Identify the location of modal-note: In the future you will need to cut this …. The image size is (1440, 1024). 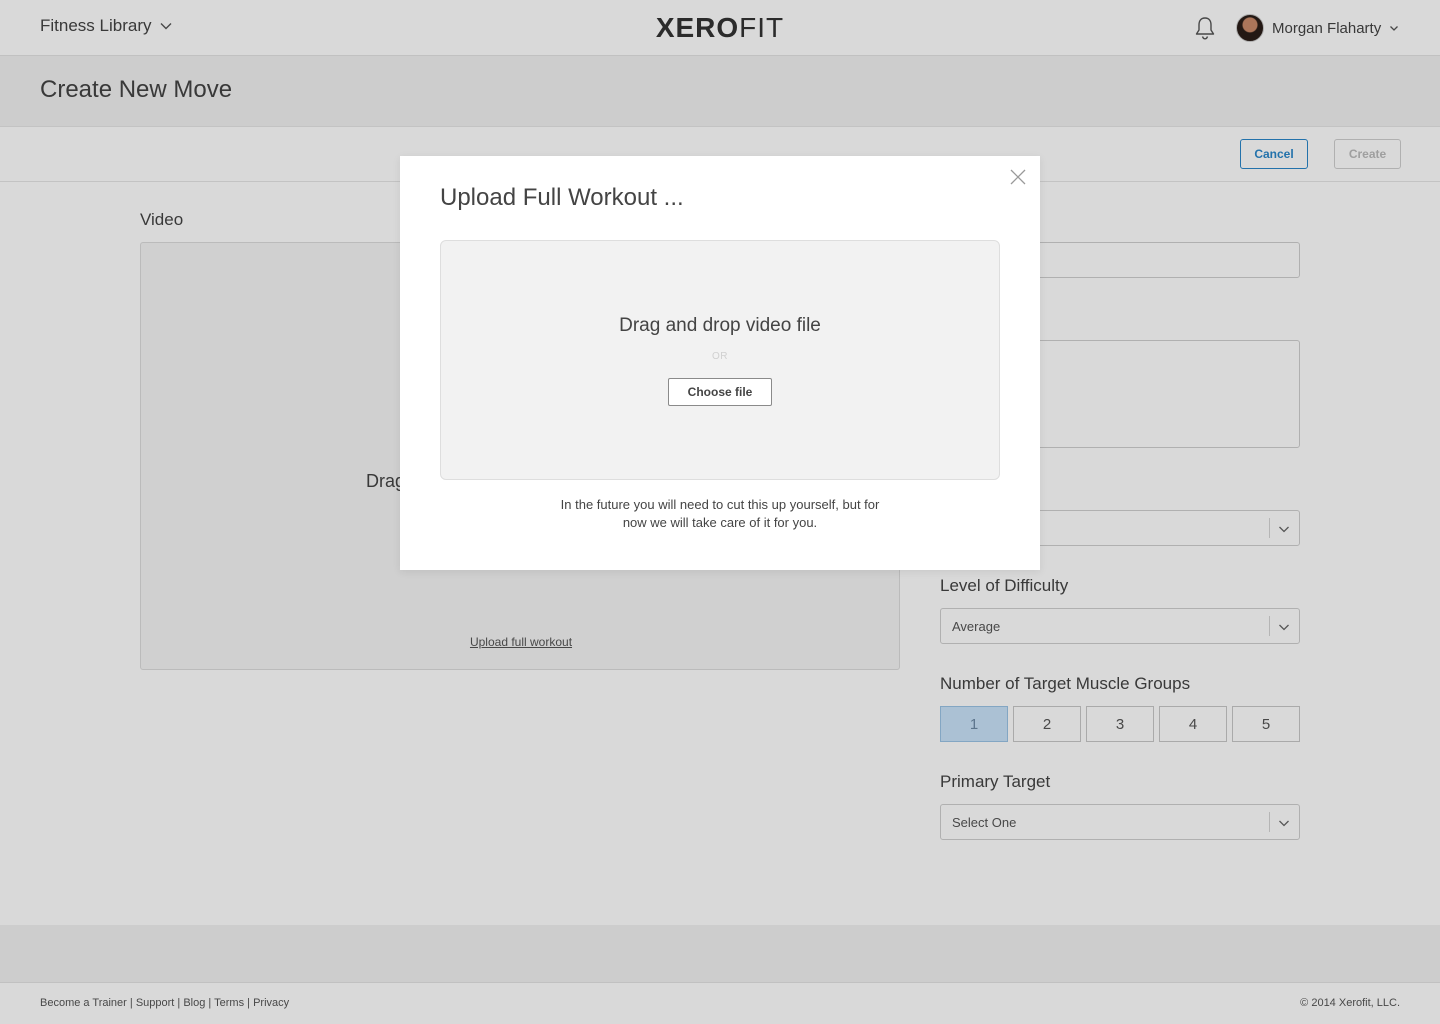
(720, 514).